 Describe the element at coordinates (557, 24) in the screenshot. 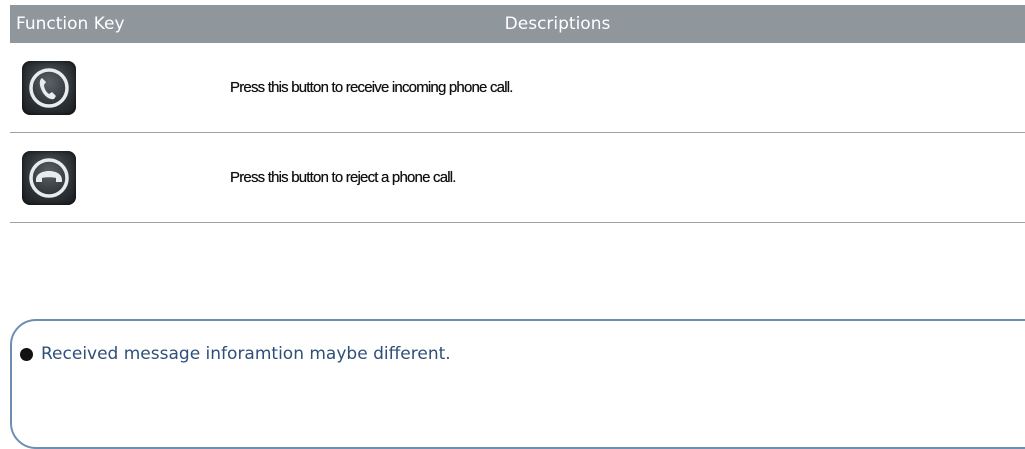

I see `header-descriptions: Descriptions` at that location.